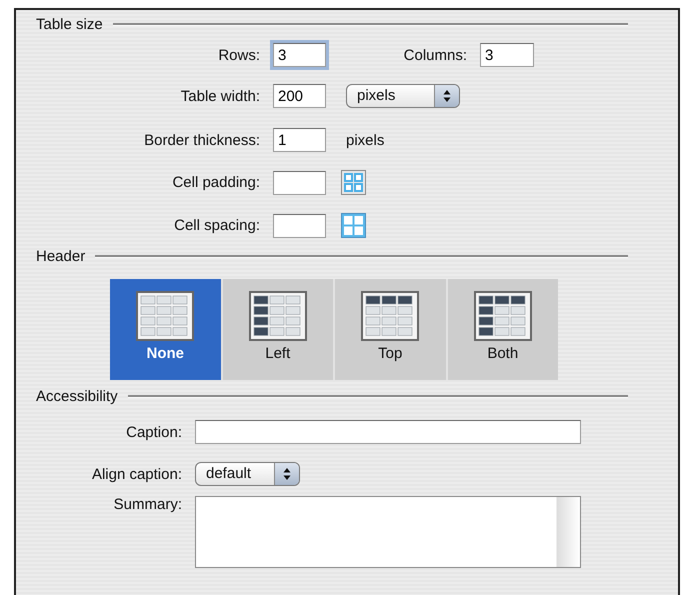 The height and width of the screenshot is (595, 691). What do you see at coordinates (247, 474) in the screenshot?
I see `align-caption-dropdown: default` at bounding box center [247, 474].